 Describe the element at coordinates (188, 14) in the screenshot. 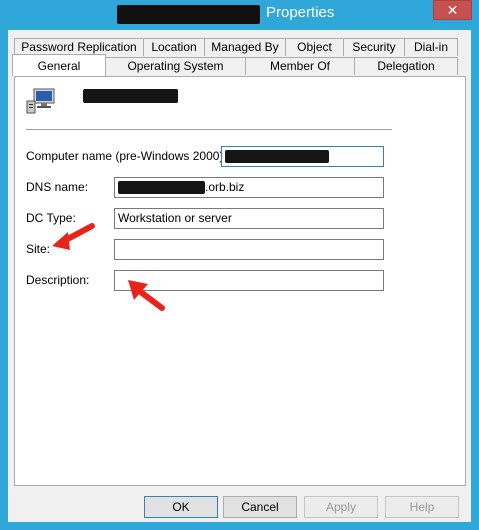

I see `redacted-computer-name` at that location.